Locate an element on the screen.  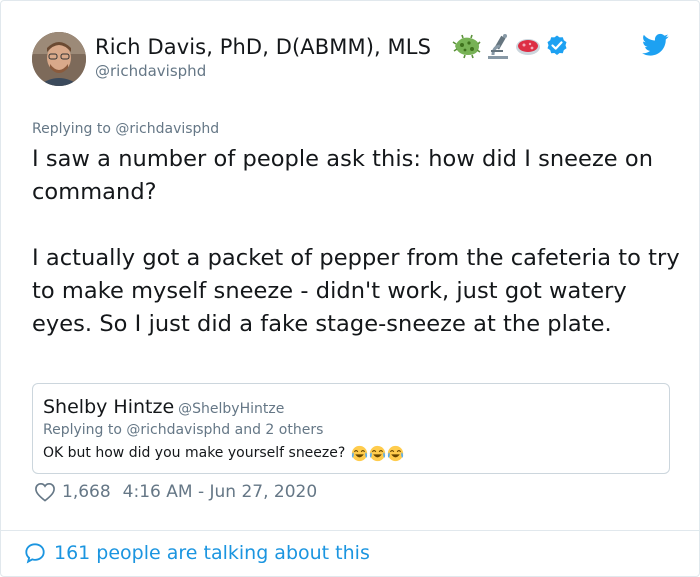
reply-prefix: Replying to is located at coordinates (74, 129).